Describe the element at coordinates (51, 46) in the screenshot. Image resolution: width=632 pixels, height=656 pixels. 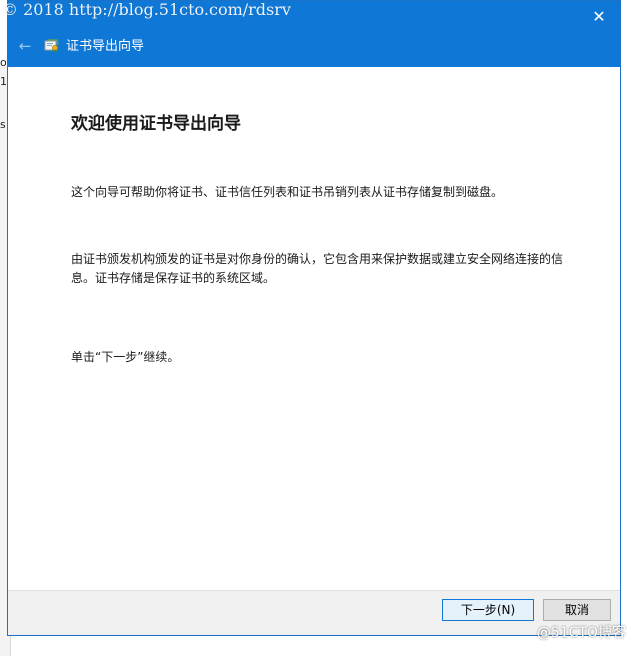
I see `certificate-icon` at that location.